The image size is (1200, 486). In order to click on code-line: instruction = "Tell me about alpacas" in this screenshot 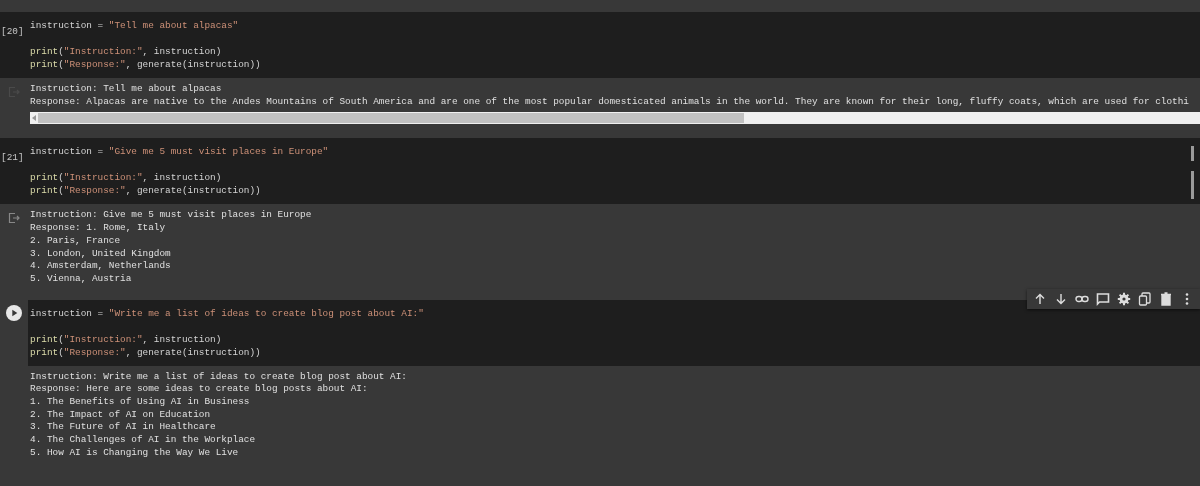, I will do `click(135, 25)`.